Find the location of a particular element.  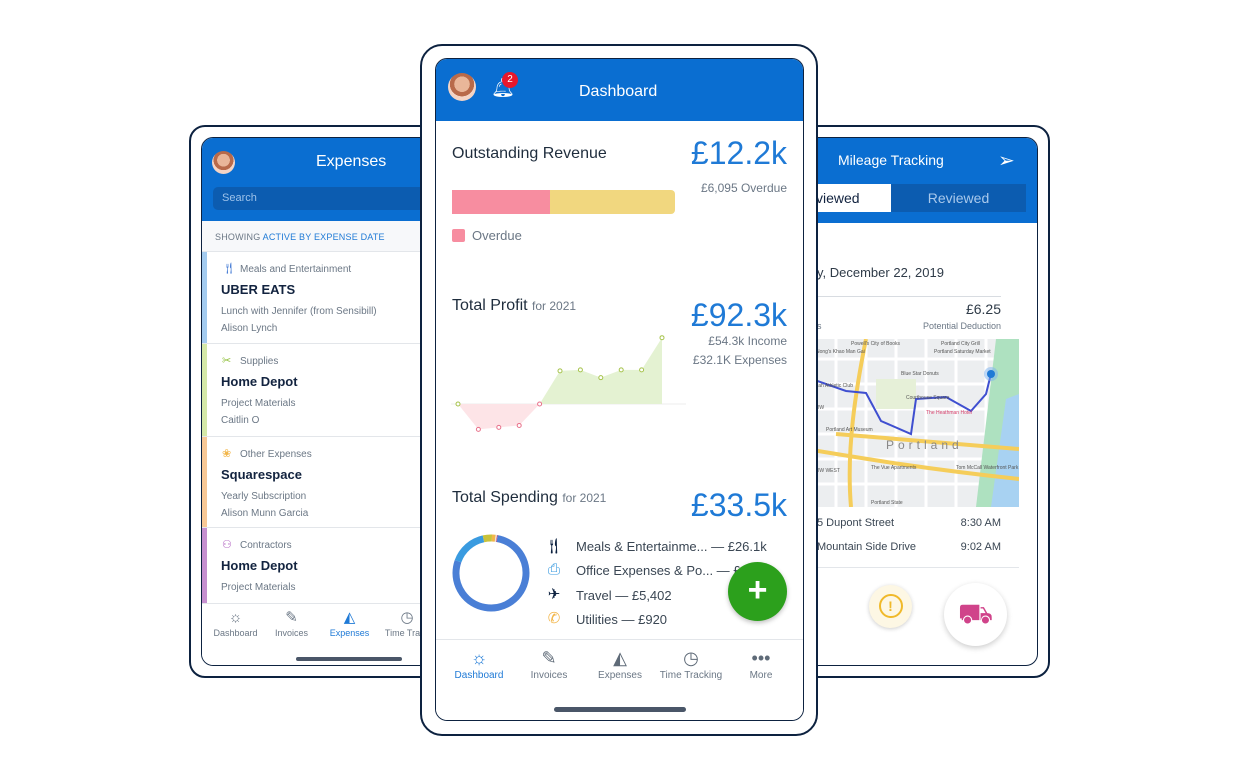

truck-icon: ⛟ is located at coordinates (975, 613).